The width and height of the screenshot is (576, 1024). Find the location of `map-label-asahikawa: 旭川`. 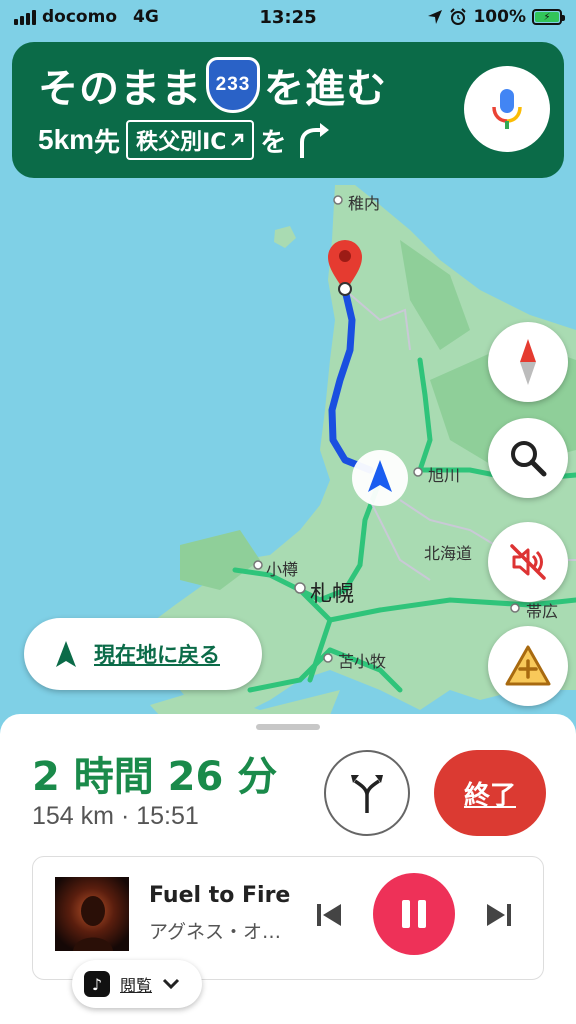

map-label-asahikawa: 旭川 is located at coordinates (444, 475).